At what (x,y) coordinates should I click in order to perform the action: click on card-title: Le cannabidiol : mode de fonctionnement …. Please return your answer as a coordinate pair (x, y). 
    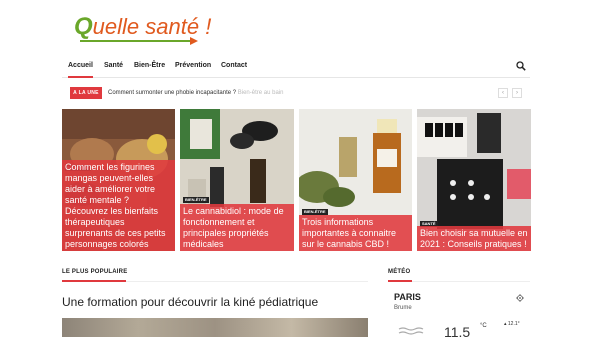
    Looking at the image, I should click on (237, 227).